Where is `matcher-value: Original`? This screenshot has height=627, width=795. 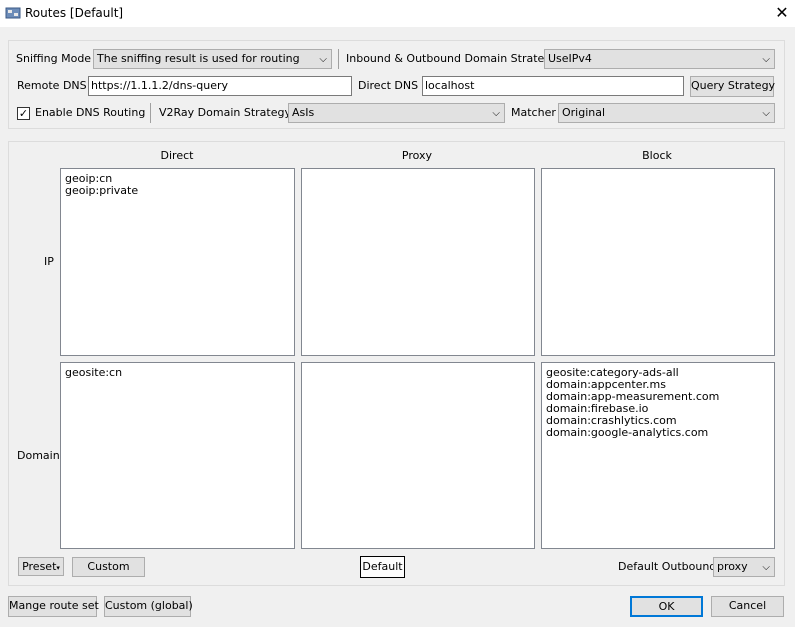
matcher-value: Original is located at coordinates (584, 112).